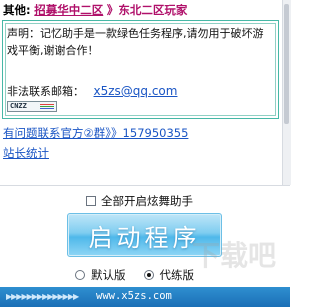 This screenshot has width=320, height=307. I want to click on footer-bar: ▶▶▶▶▶▶▶▶▶▶▶▶▶▶ www.x5zs.com, so click(145, 297).